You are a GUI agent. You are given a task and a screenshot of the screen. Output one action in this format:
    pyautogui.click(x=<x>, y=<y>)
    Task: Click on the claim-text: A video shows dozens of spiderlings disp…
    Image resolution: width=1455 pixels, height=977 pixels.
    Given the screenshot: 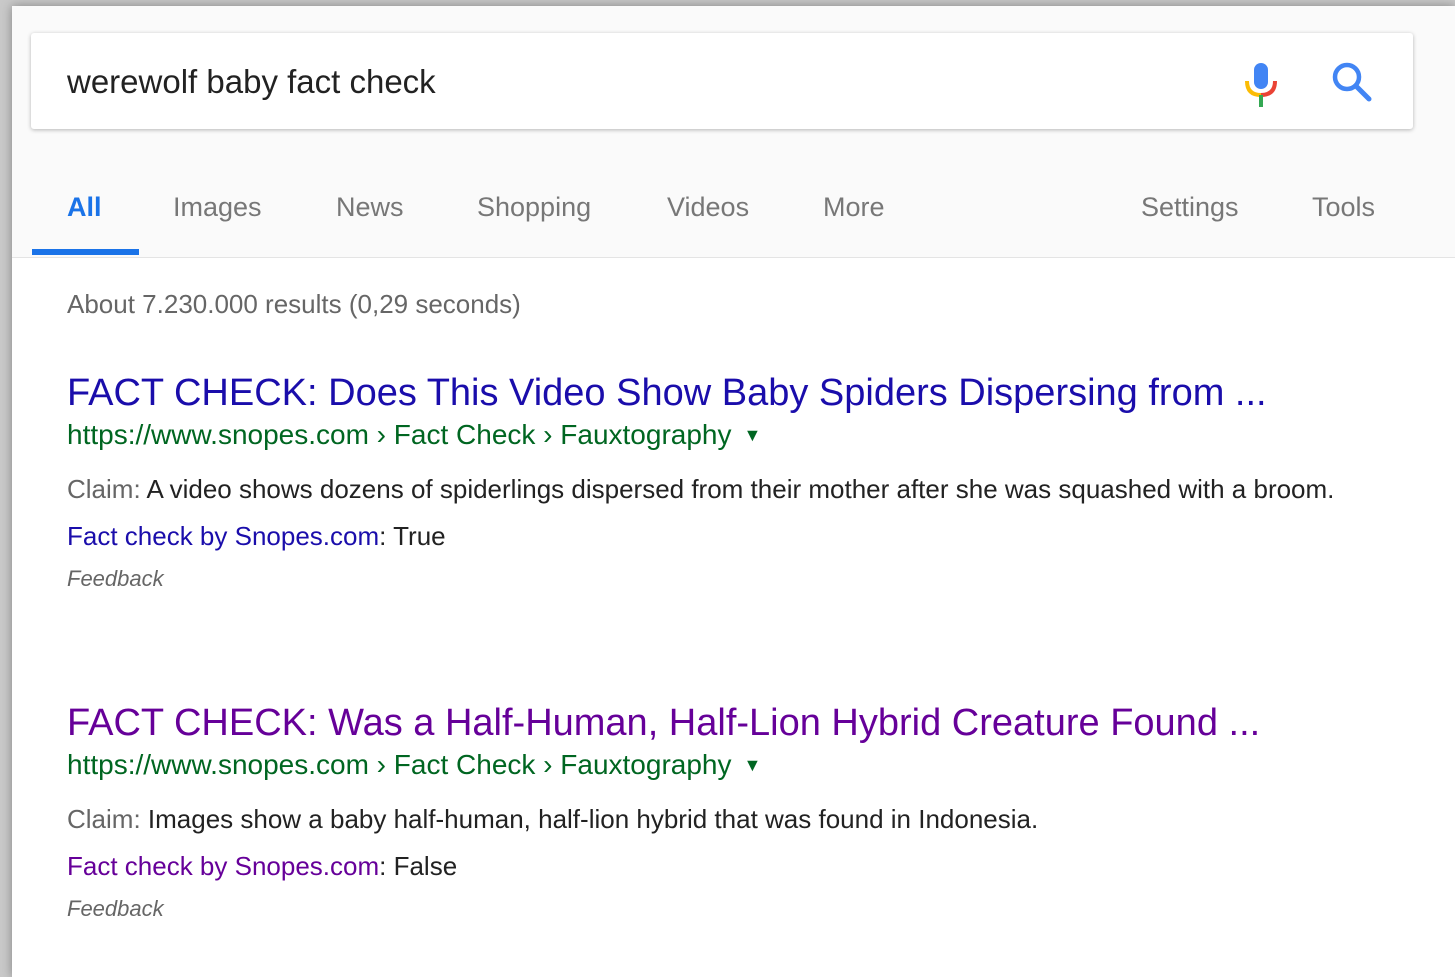 What is the action you would take?
    pyautogui.click(x=737, y=489)
    